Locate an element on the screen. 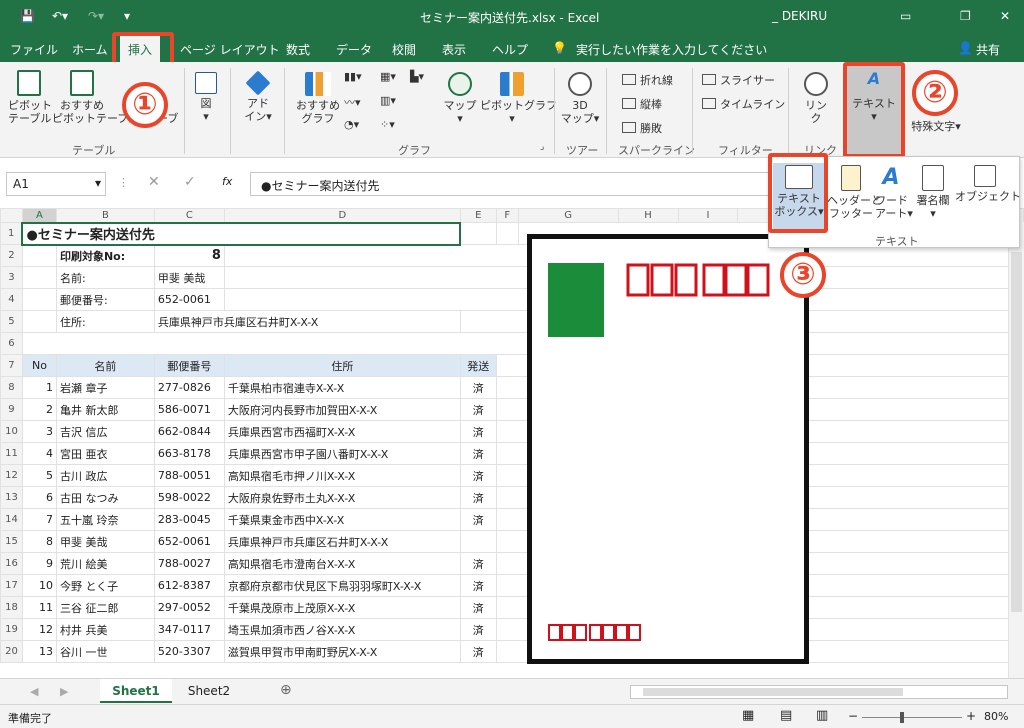 Image resolution: width=1024 pixels, height=728 pixels. cell-name: 三谷 征二郎 is located at coordinates (105, 607).